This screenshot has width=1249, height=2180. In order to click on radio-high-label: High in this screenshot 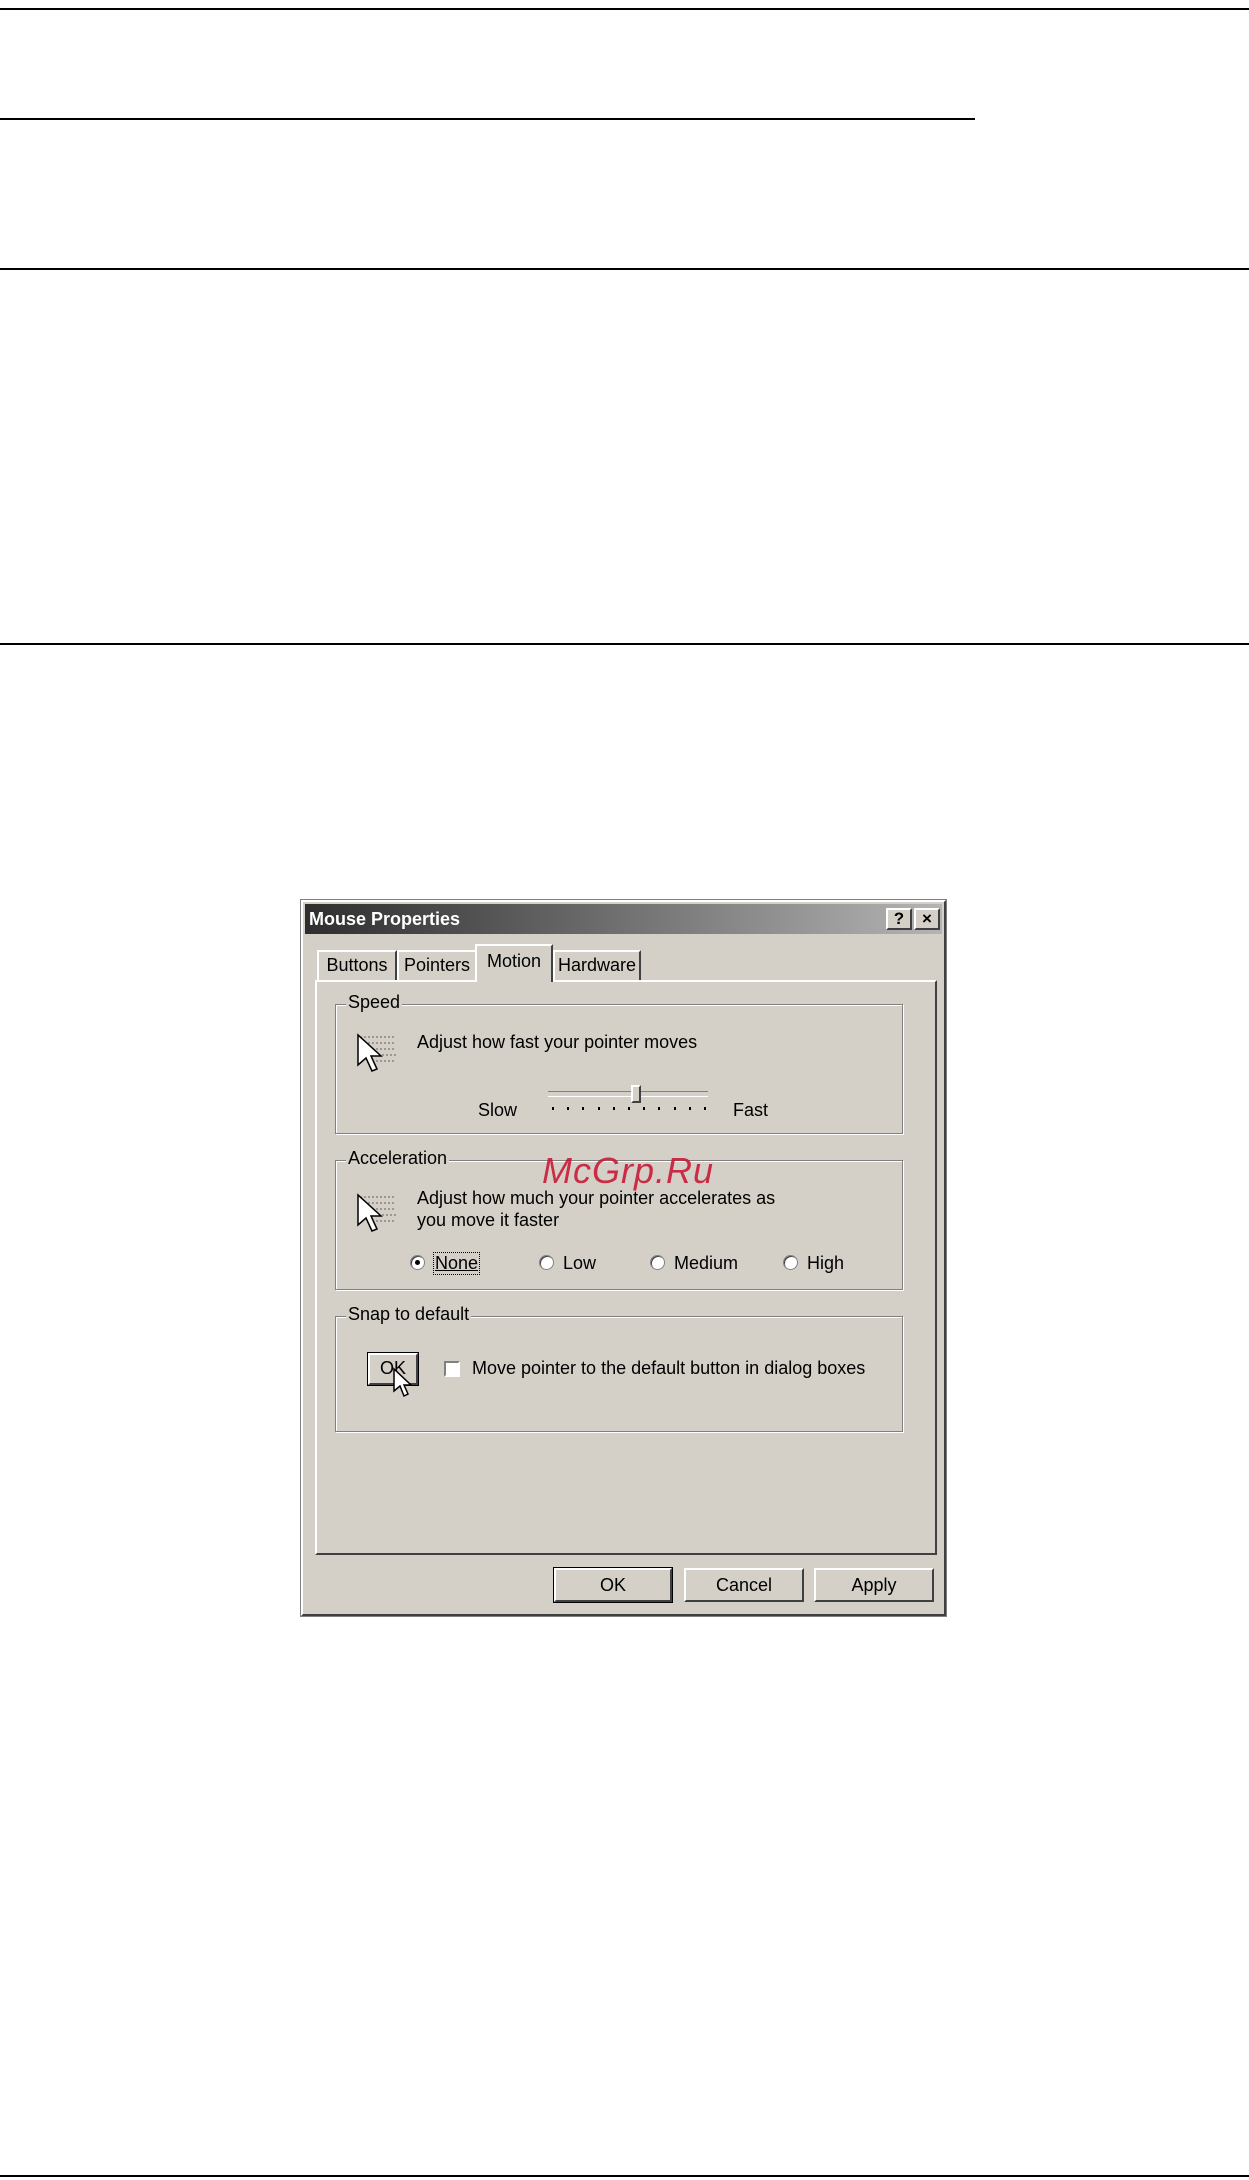, I will do `click(825, 1263)`.